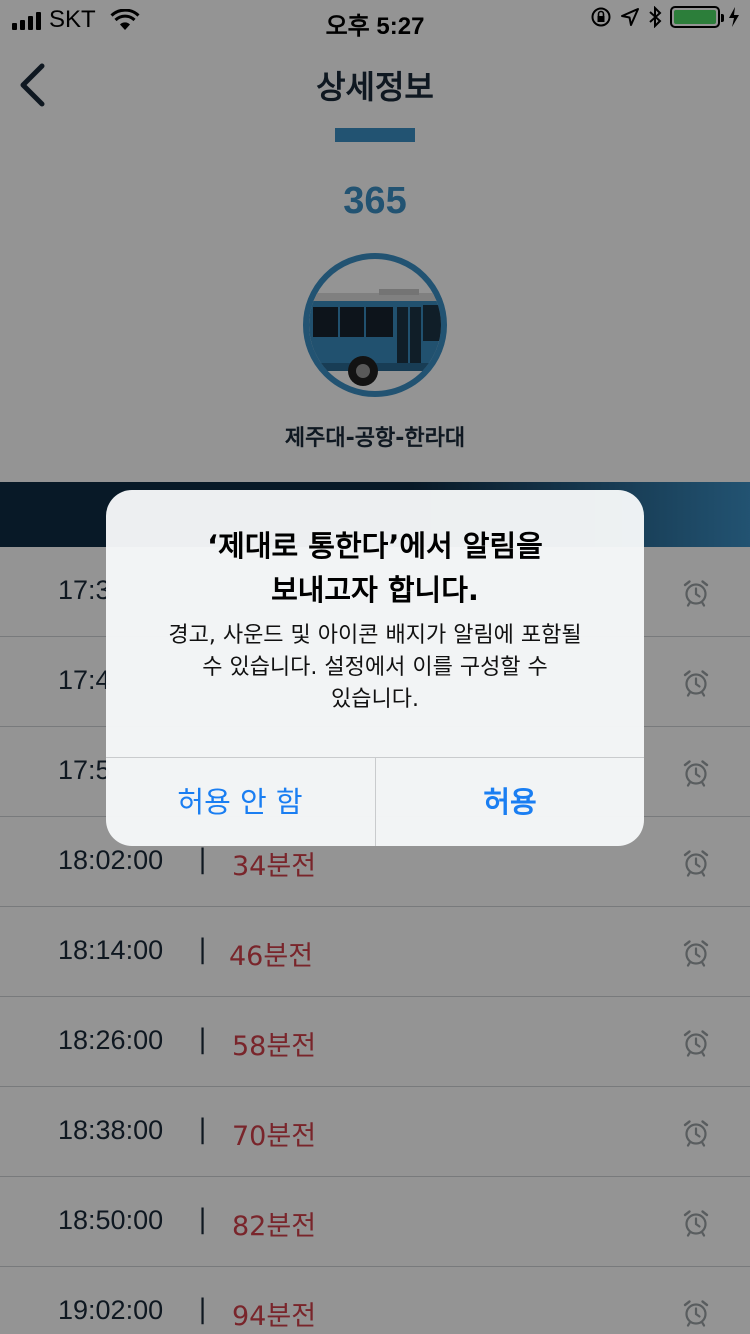 The height and width of the screenshot is (1334, 750). Describe the element at coordinates (240, 802) in the screenshot. I see `deny-button: 허용 안 함` at that location.